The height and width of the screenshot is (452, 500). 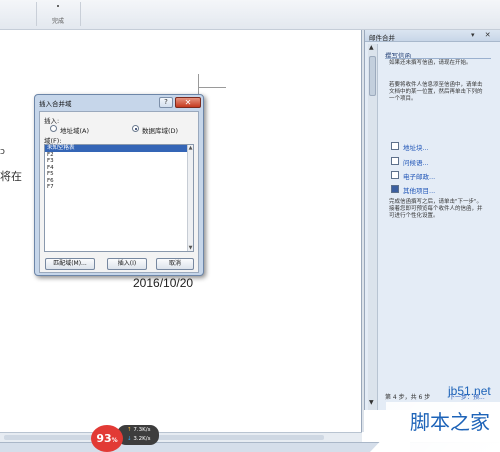 What do you see at coordinates (11, 176) in the screenshot?
I see `document-text-fragment: 将在` at bounding box center [11, 176].